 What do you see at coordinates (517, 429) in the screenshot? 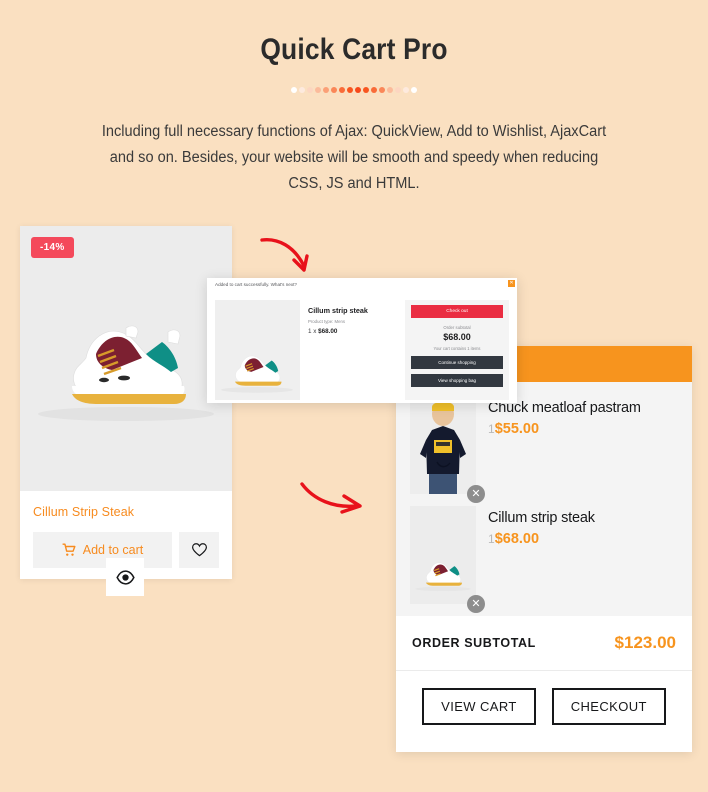
I see `cart-item-price: $55.00` at bounding box center [517, 429].